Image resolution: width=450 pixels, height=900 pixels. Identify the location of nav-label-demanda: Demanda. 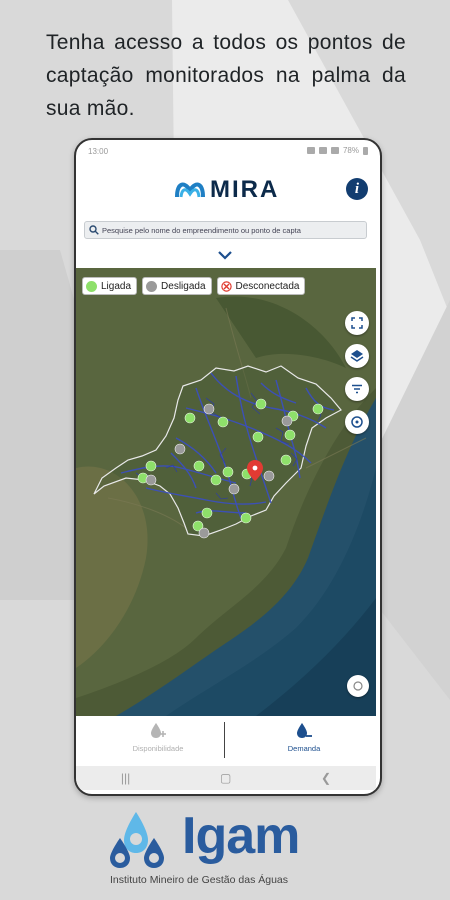
(304, 748).